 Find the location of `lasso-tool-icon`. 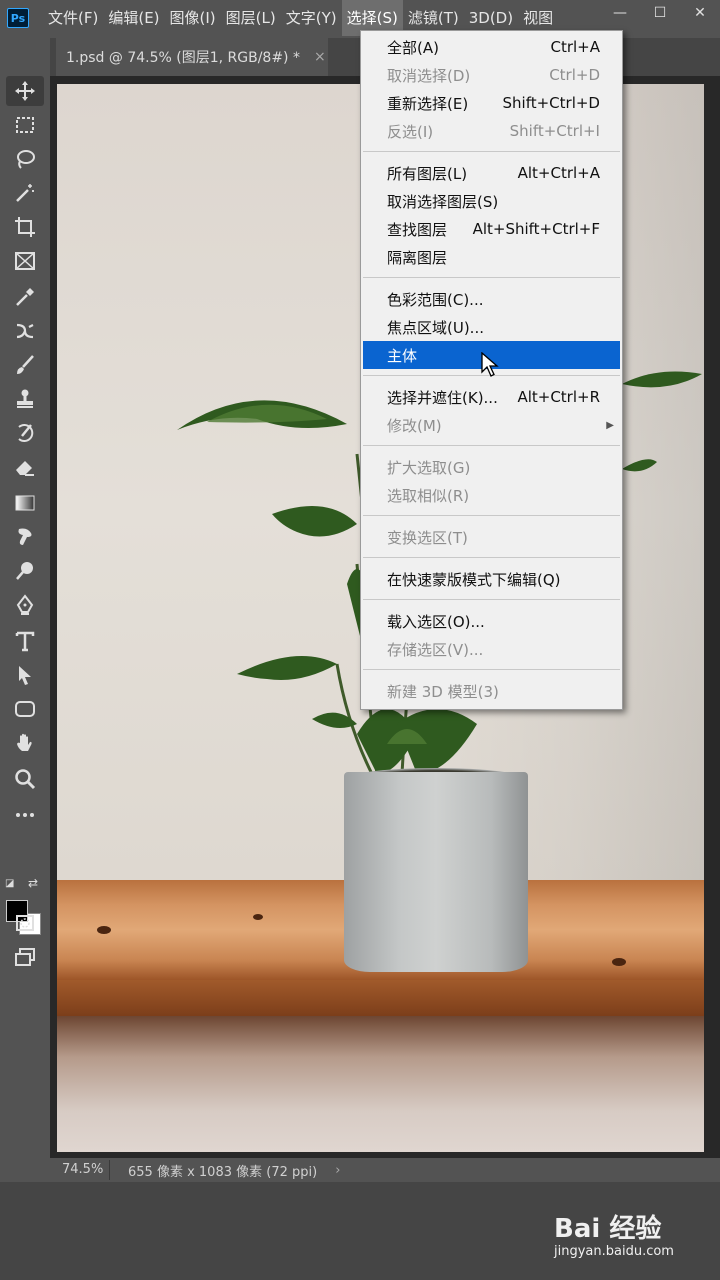

lasso-tool-icon is located at coordinates (25, 159).